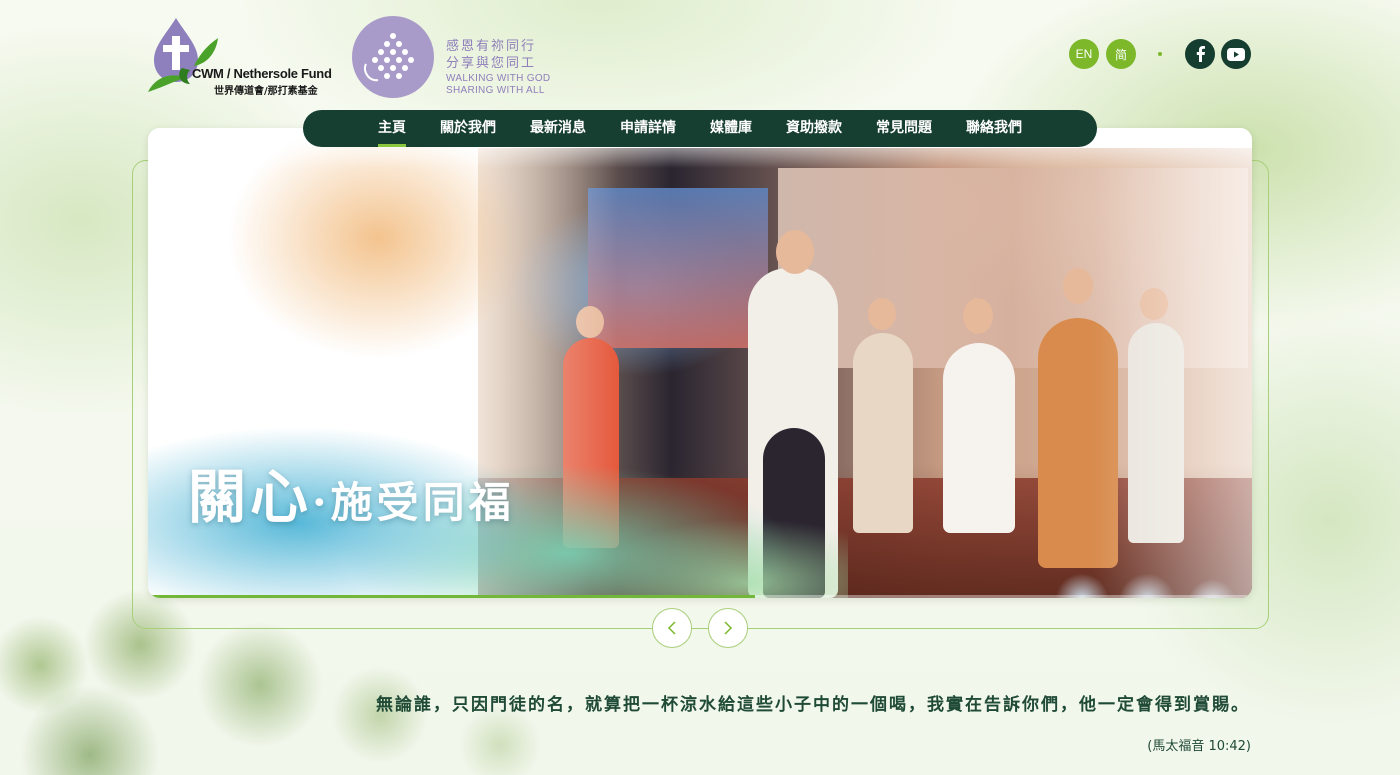 The image size is (1400, 775). What do you see at coordinates (452, 596) in the screenshot?
I see `slide-progress-fill` at bounding box center [452, 596].